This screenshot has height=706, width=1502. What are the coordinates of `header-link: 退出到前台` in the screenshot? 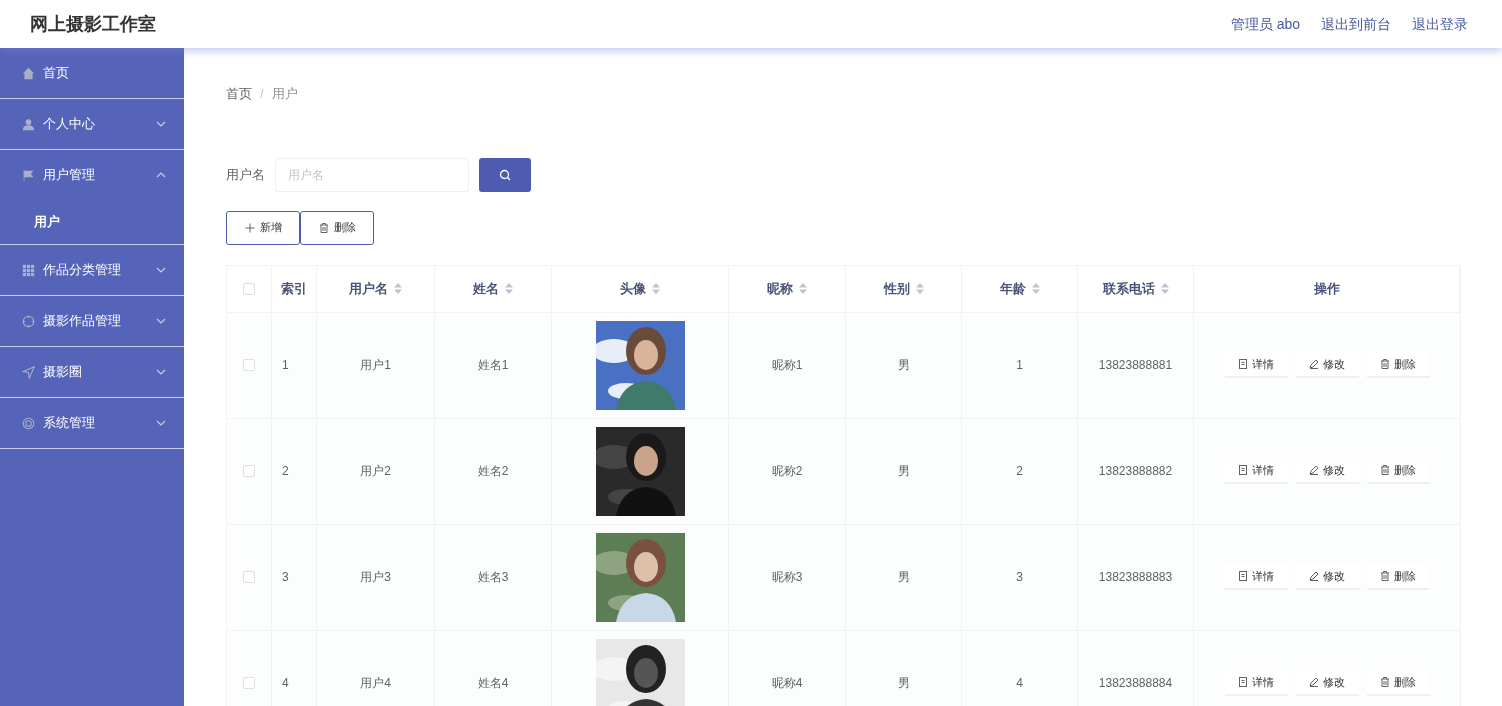 It's located at (1356, 24).